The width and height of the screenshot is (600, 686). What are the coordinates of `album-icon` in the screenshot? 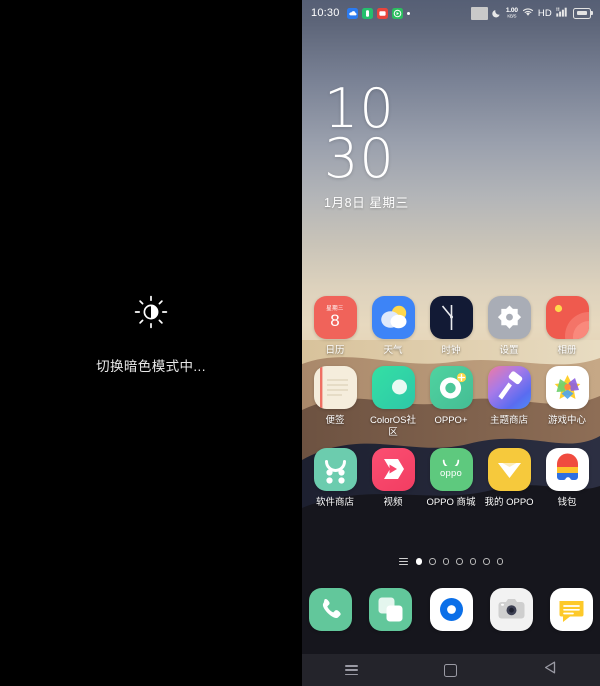 It's located at (567, 317).